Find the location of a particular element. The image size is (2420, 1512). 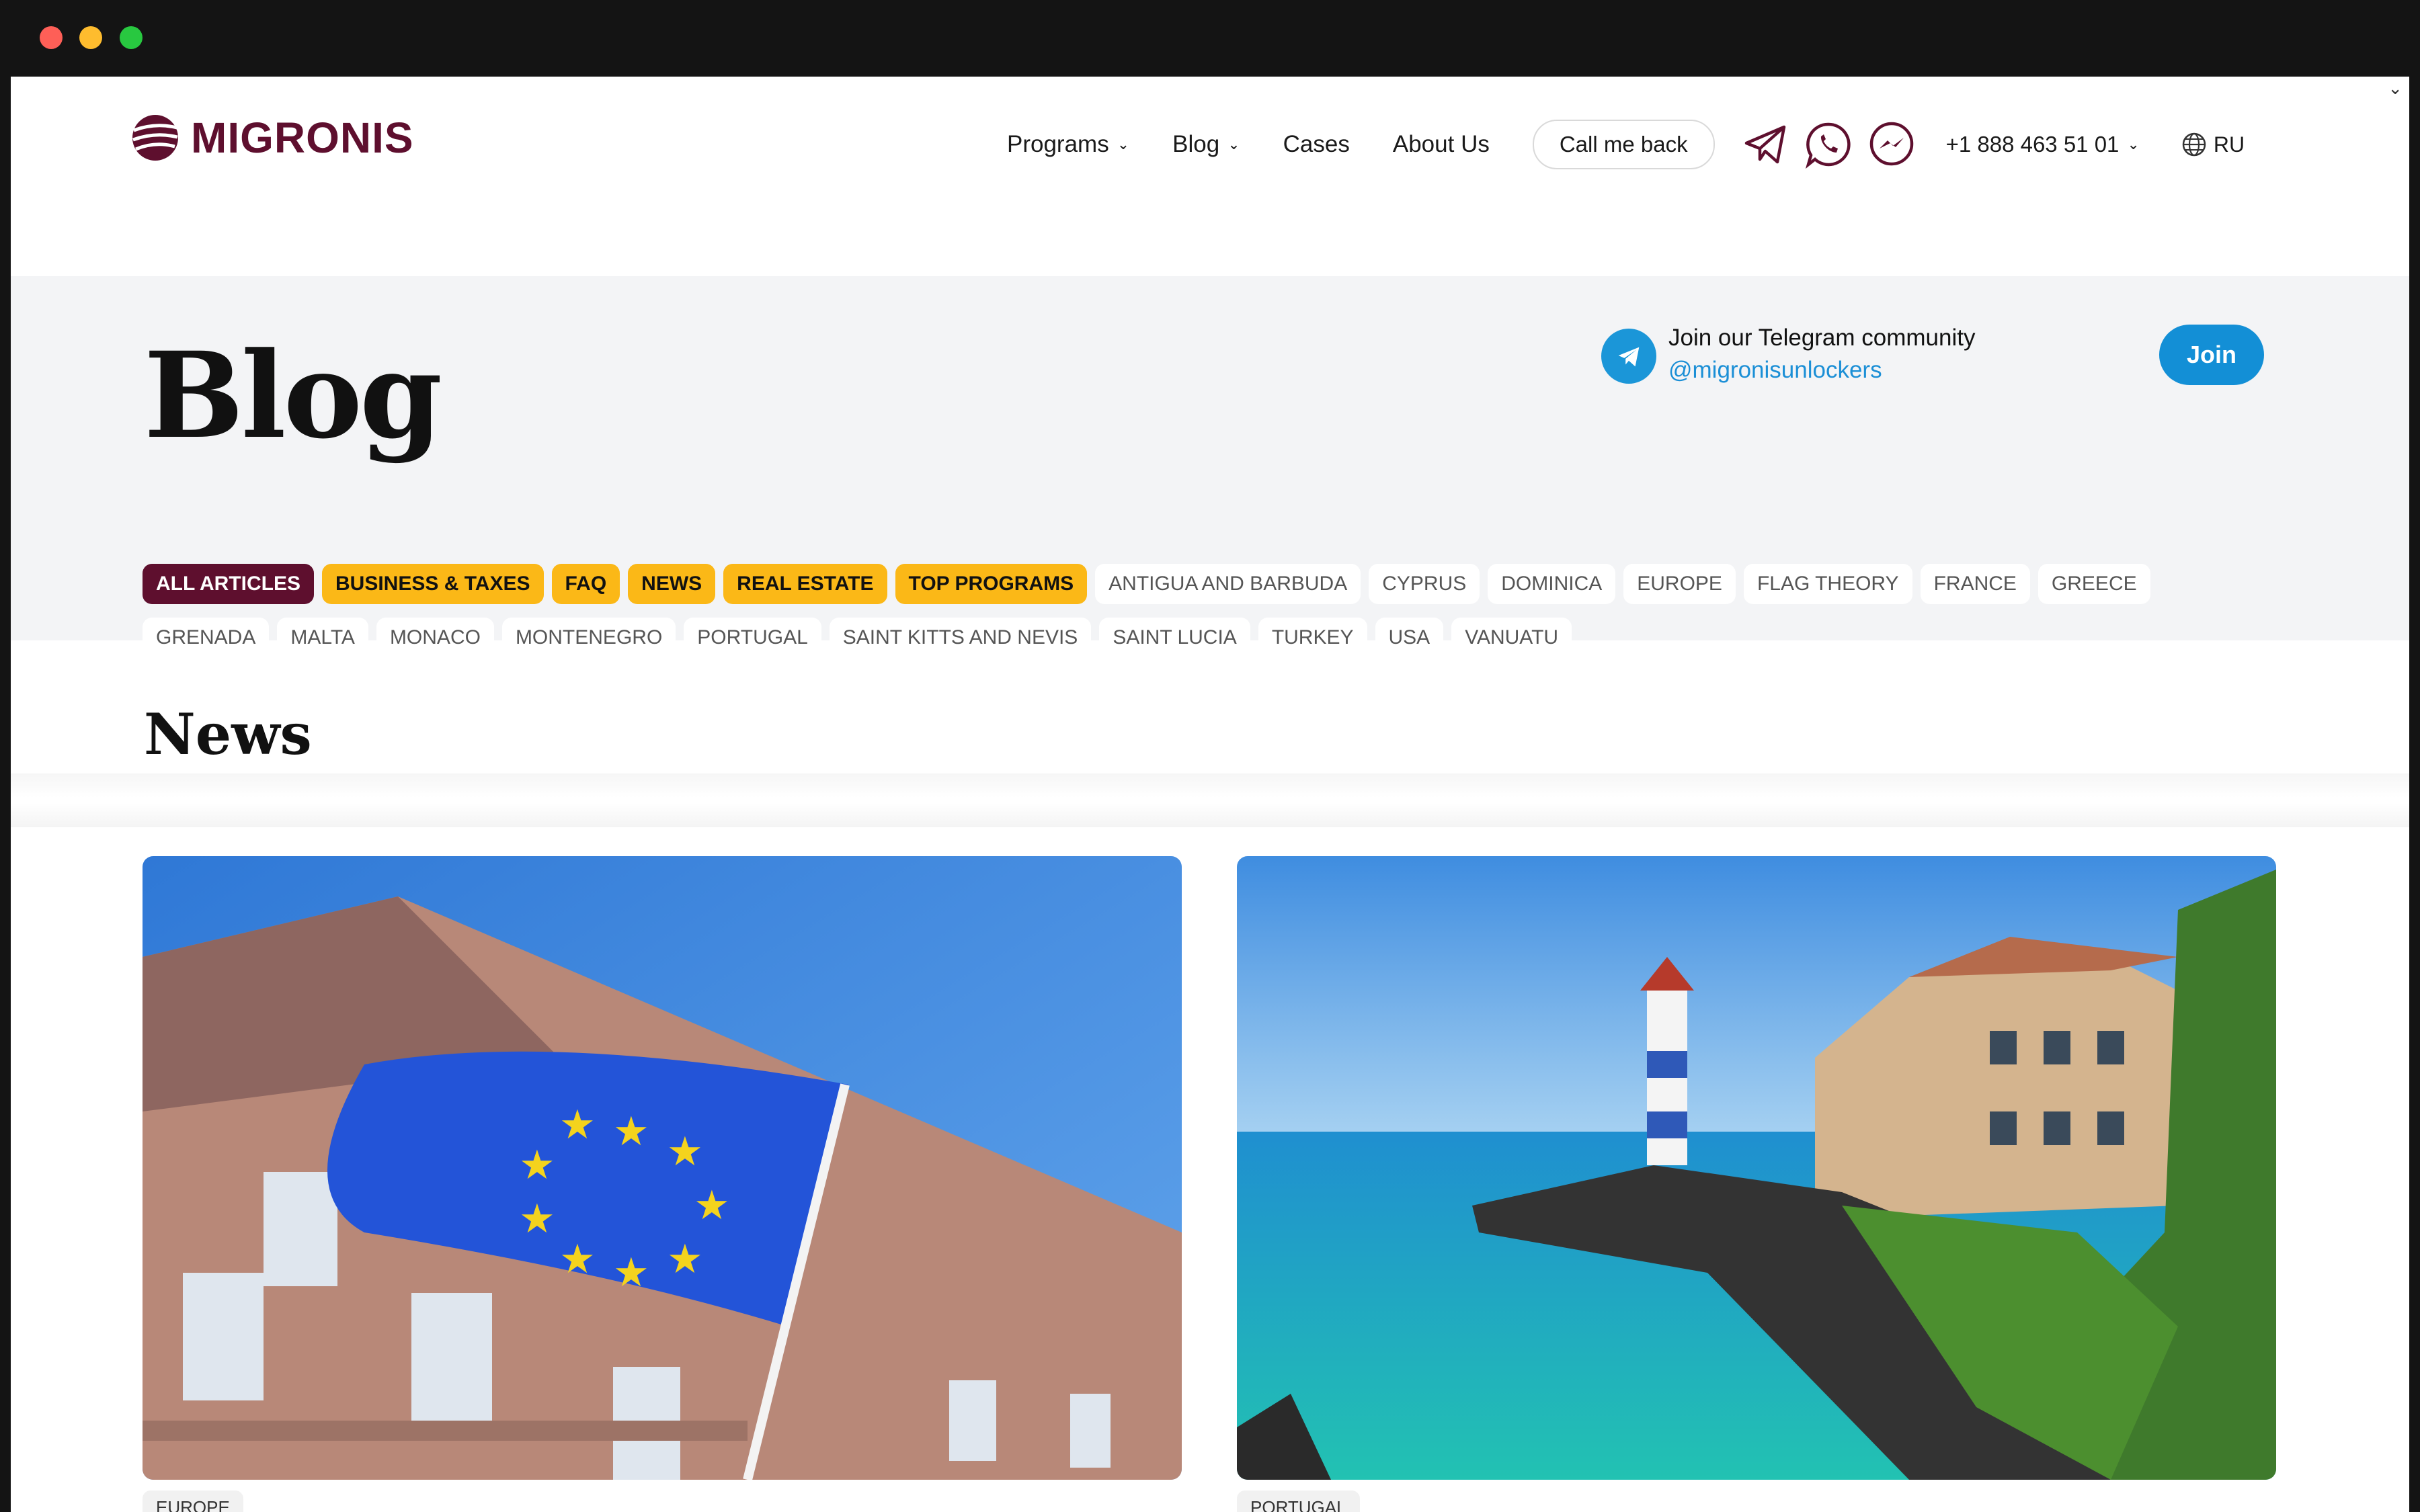

category-tag: CYPRUS is located at coordinates (1424, 584).